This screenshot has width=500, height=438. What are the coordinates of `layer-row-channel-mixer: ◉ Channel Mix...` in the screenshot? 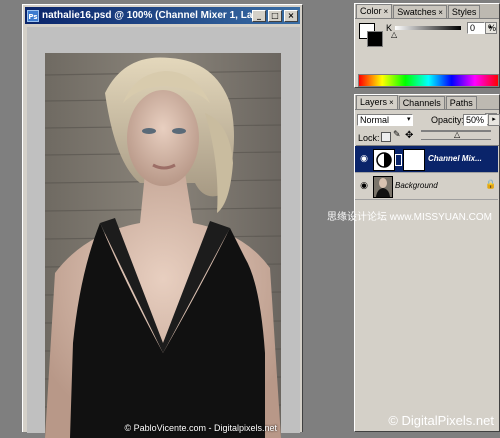 It's located at (426, 159).